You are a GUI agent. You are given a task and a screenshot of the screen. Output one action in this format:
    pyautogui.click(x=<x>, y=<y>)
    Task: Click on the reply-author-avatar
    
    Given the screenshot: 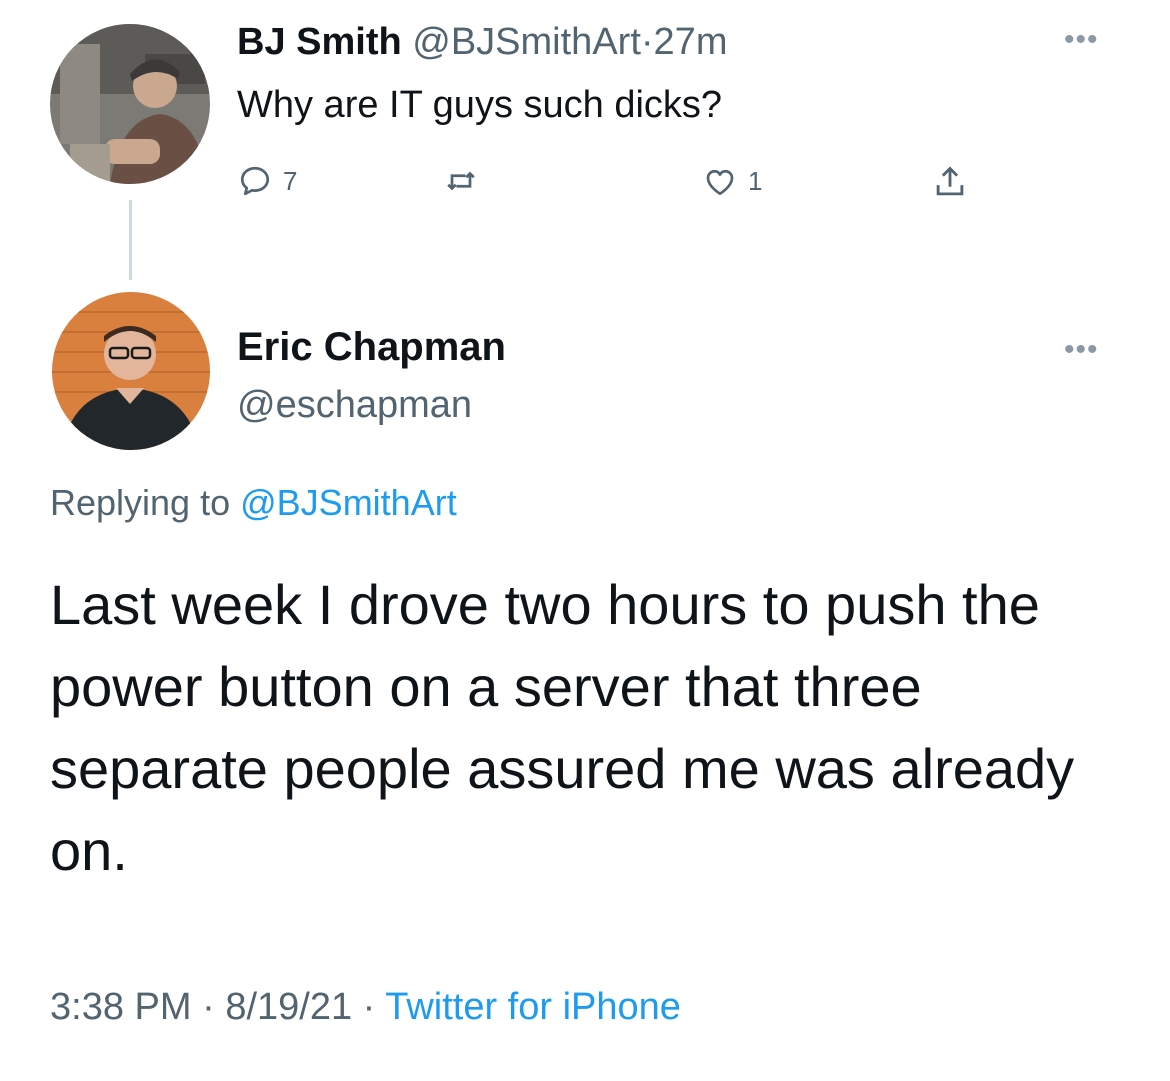 What is the action you would take?
    pyautogui.click(x=131, y=371)
    